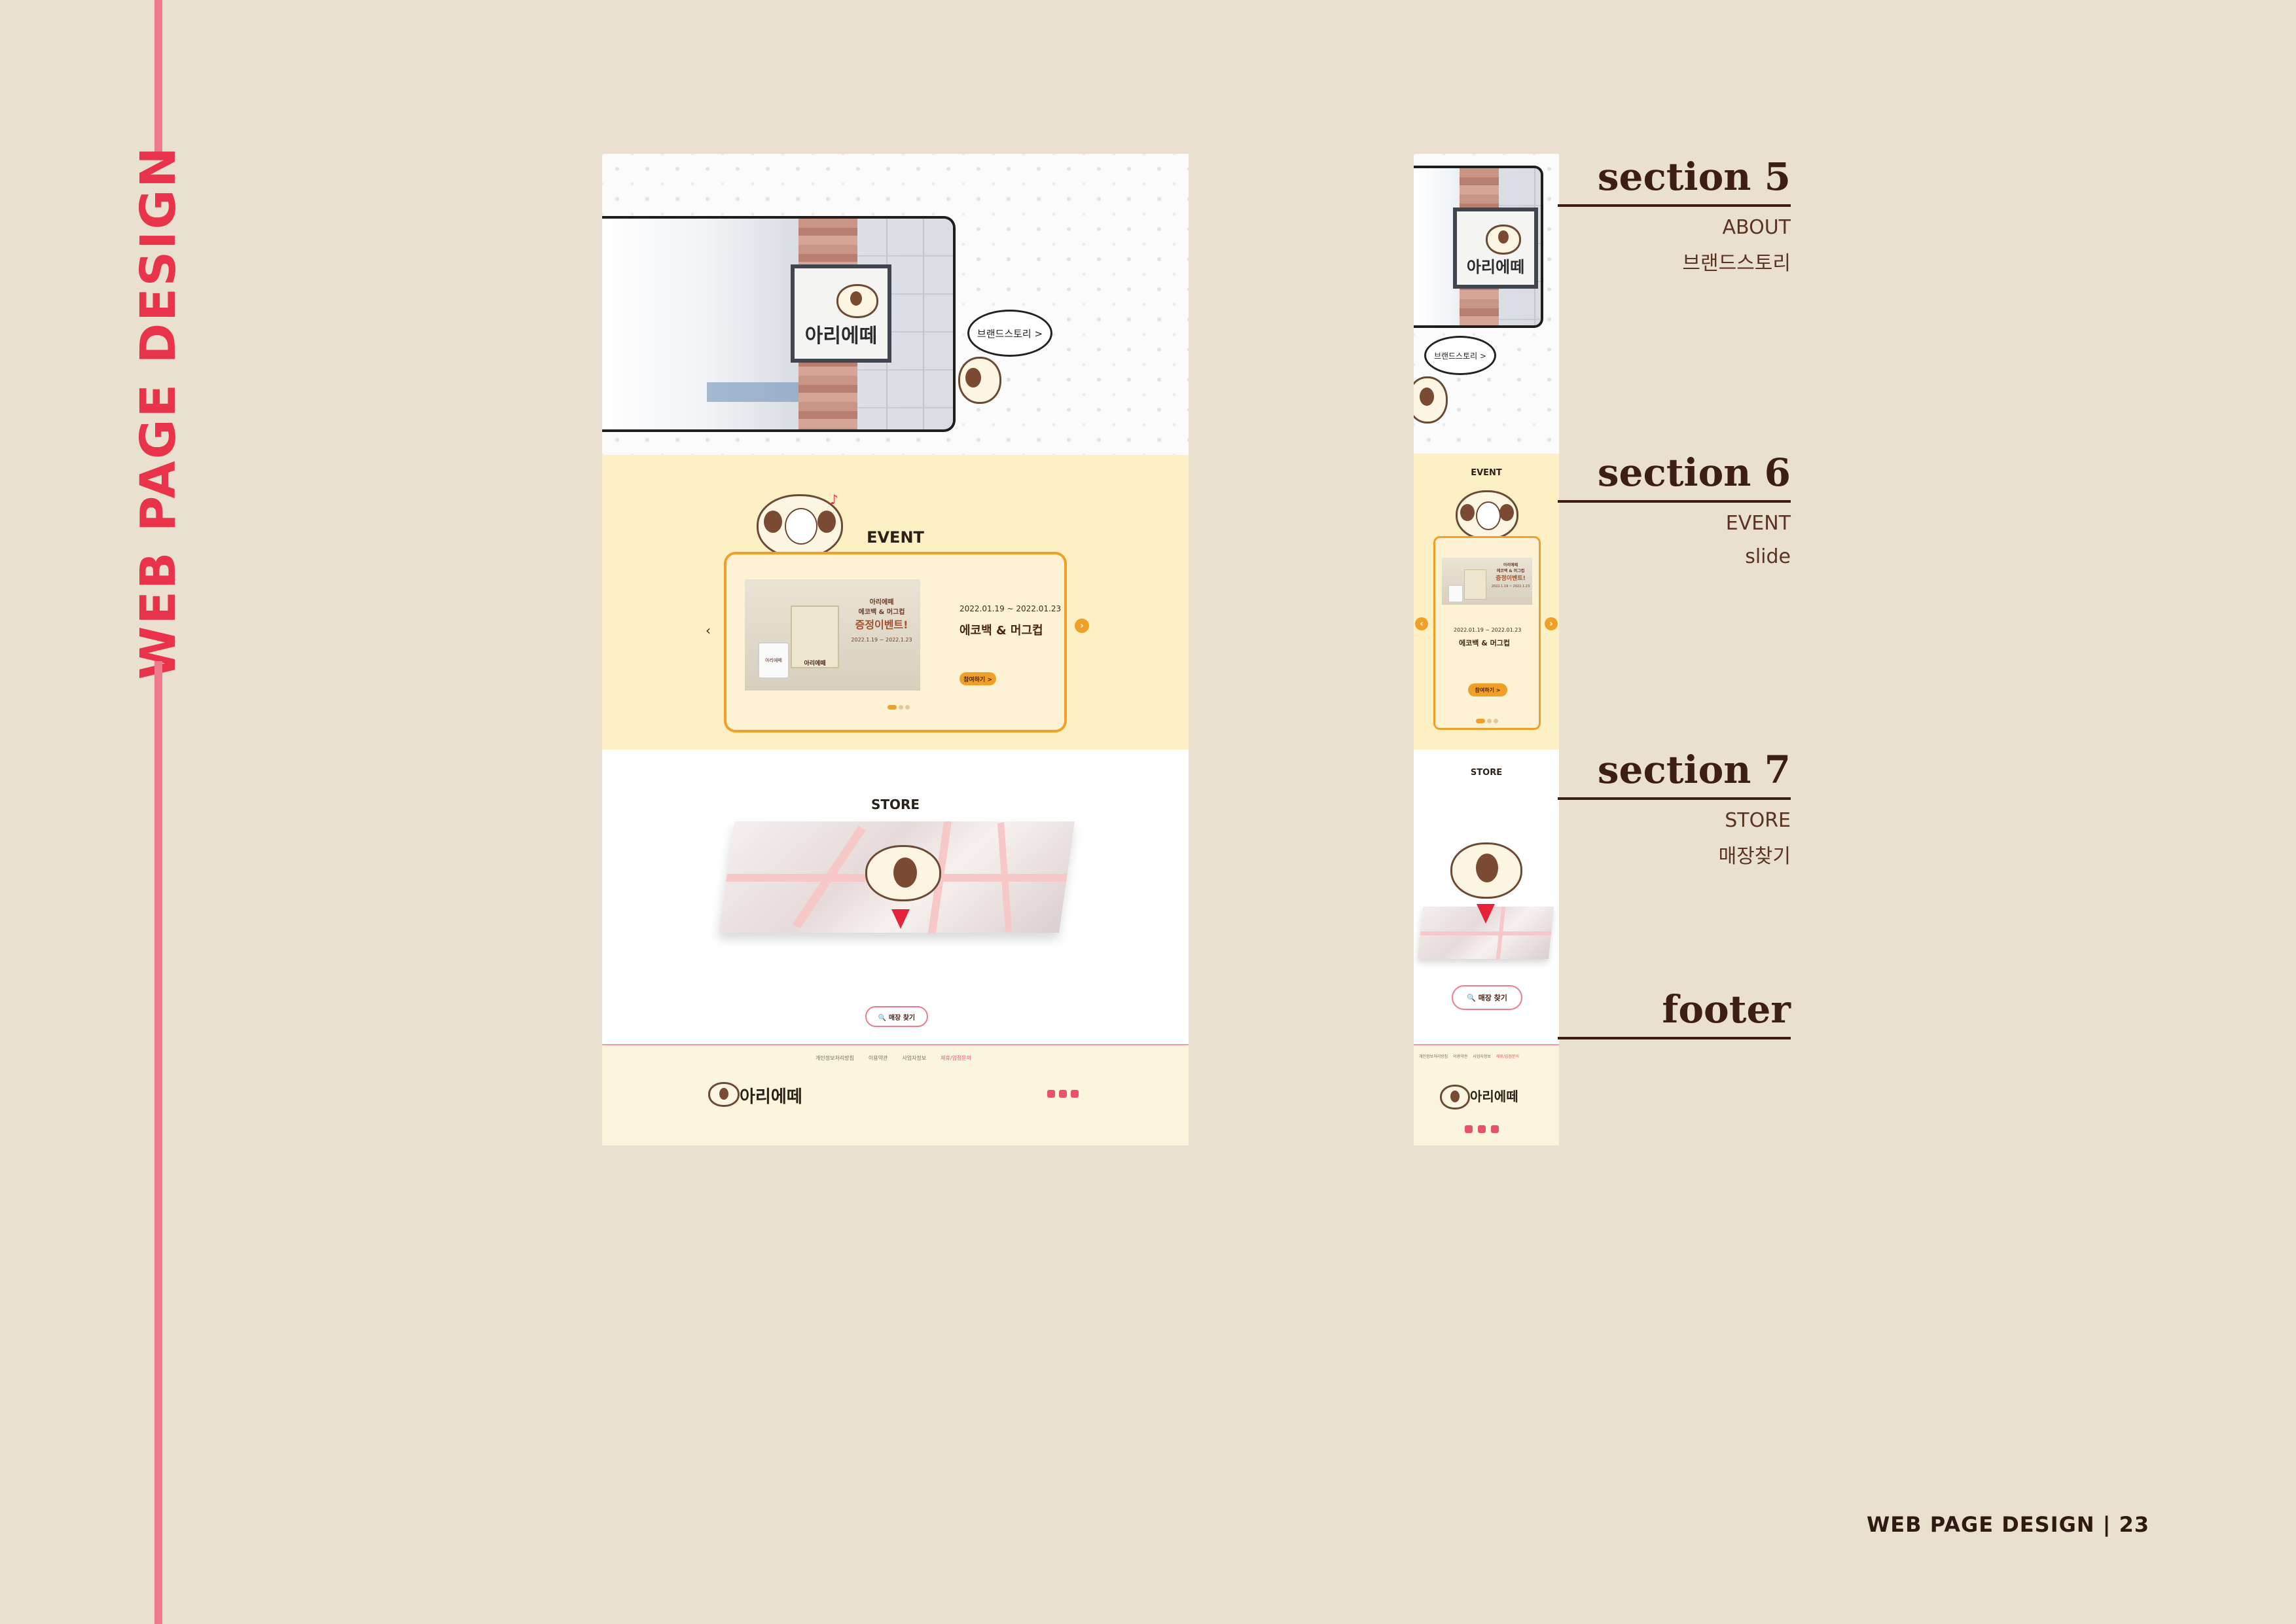 Image resolution: width=2296 pixels, height=1624 pixels. What do you see at coordinates (1011, 608) in the screenshot?
I see `event-date-range: 2022.01.19 ~ 2022.01.23` at bounding box center [1011, 608].